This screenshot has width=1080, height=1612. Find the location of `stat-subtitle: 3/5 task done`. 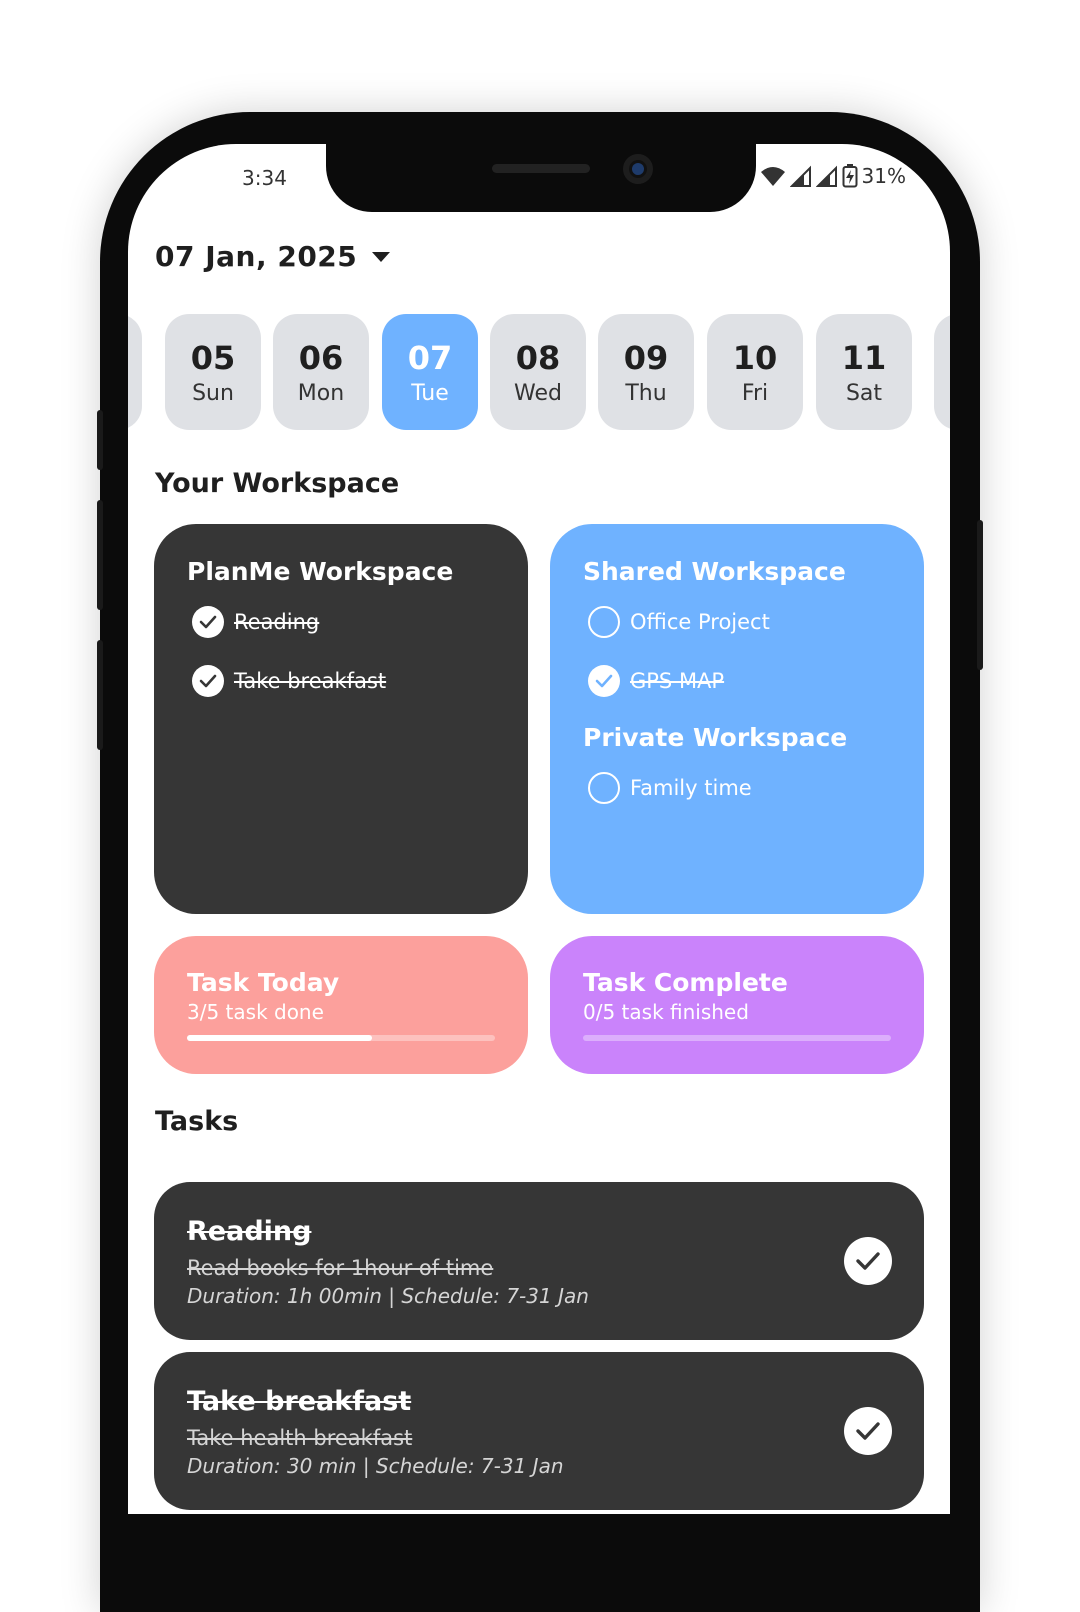

stat-subtitle: 3/5 task done is located at coordinates (255, 1012).